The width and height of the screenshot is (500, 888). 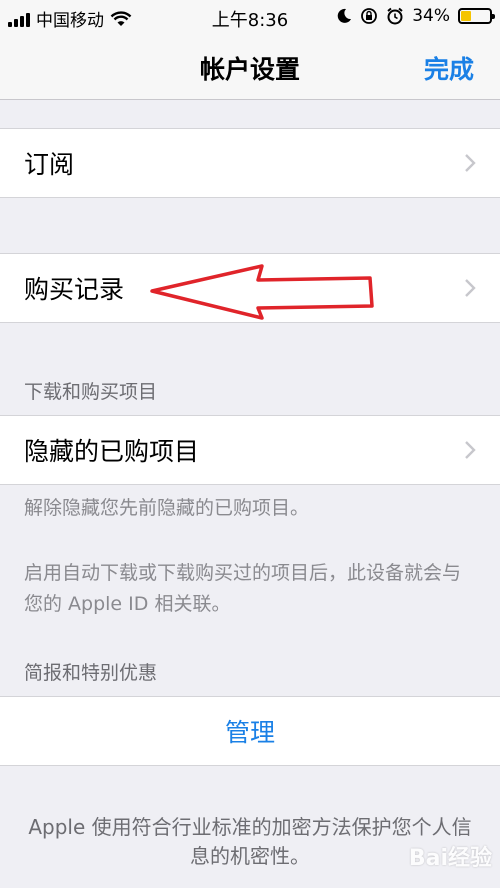 I want to click on subscriptions-label: 订阅, so click(x=49, y=164).